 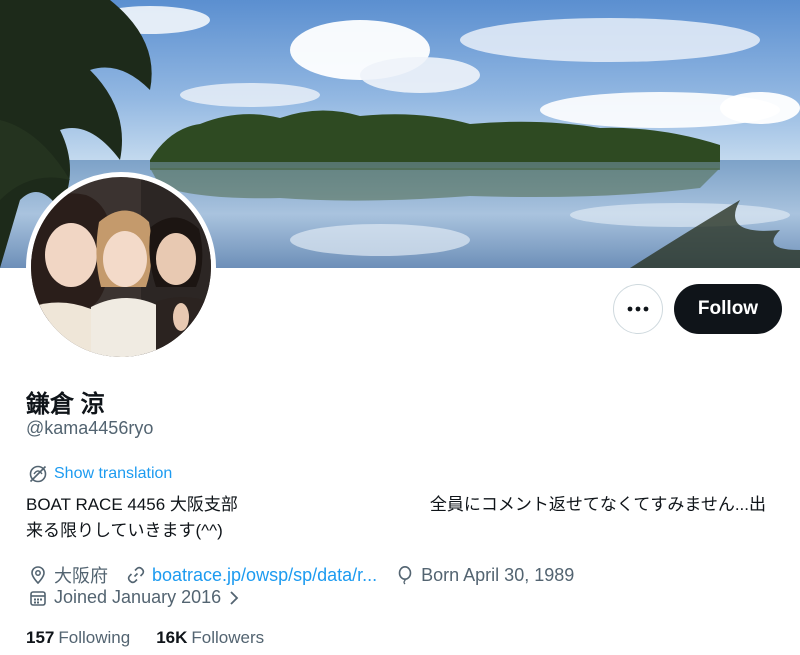 I want to click on profile-avatar, so click(x=121, y=267).